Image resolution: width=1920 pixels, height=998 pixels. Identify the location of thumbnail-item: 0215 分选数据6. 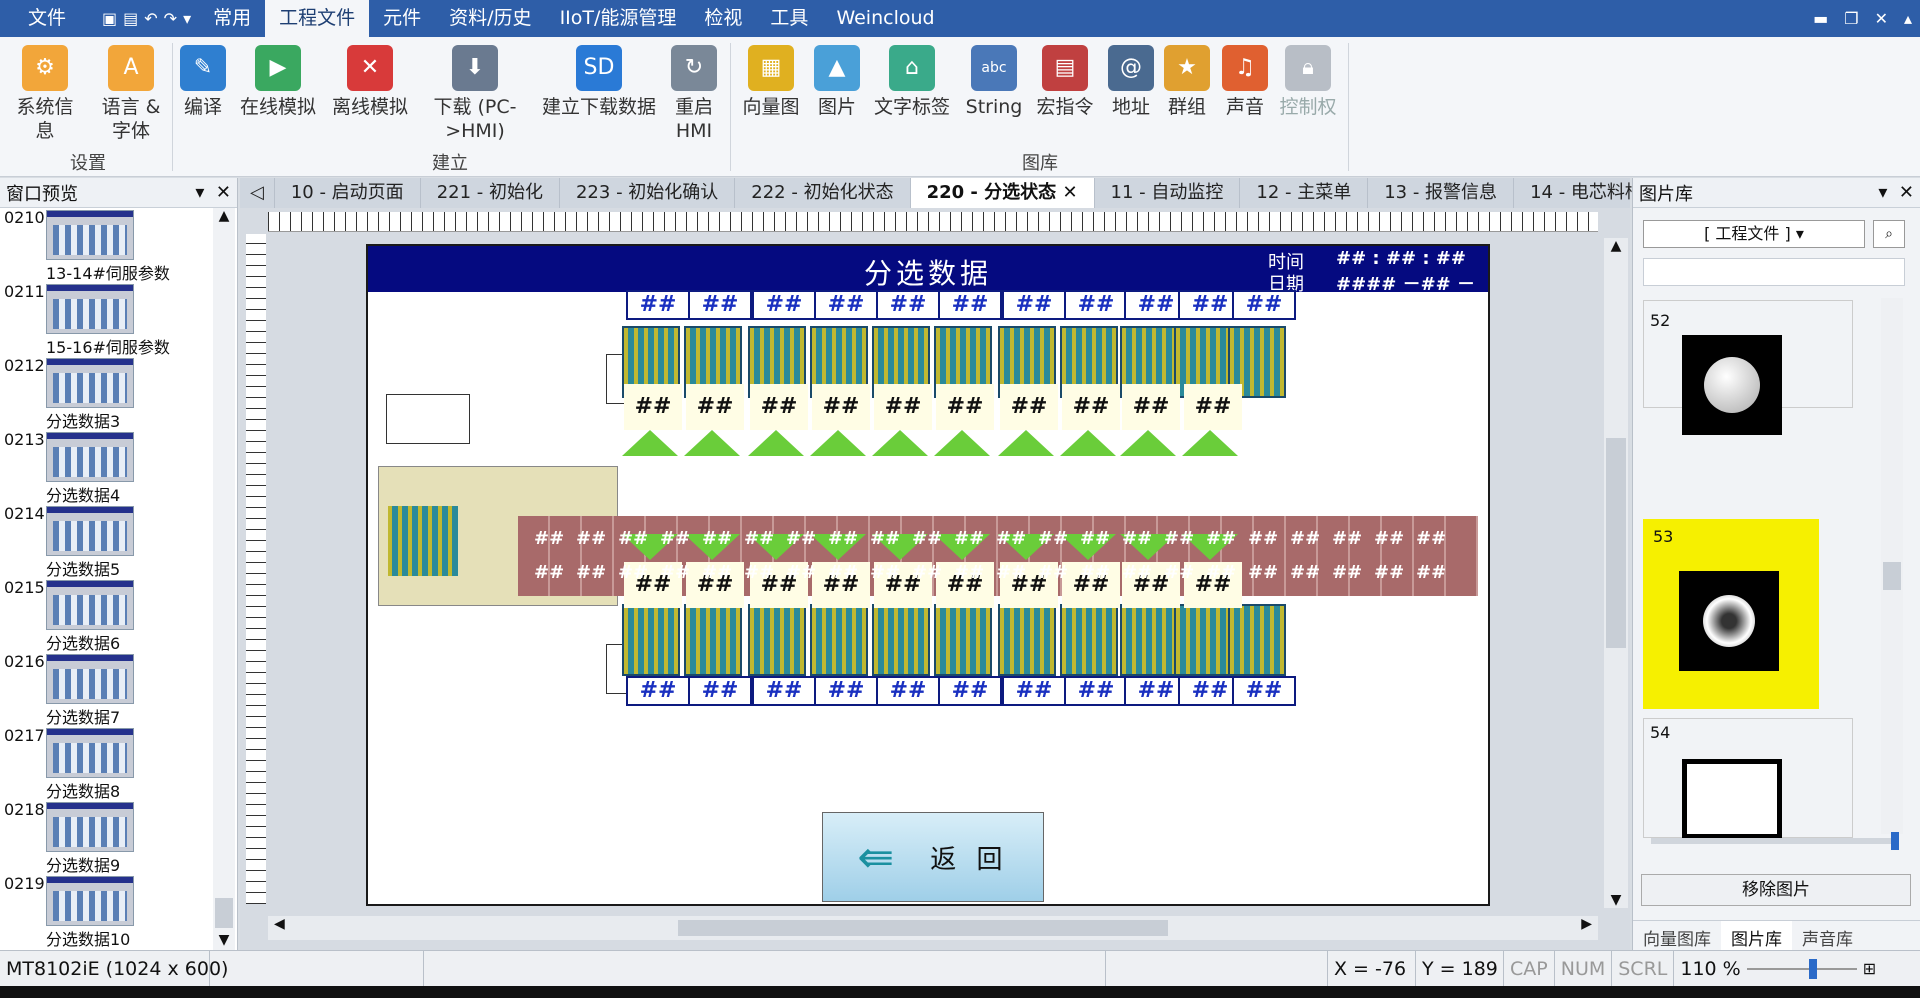
(105, 615).